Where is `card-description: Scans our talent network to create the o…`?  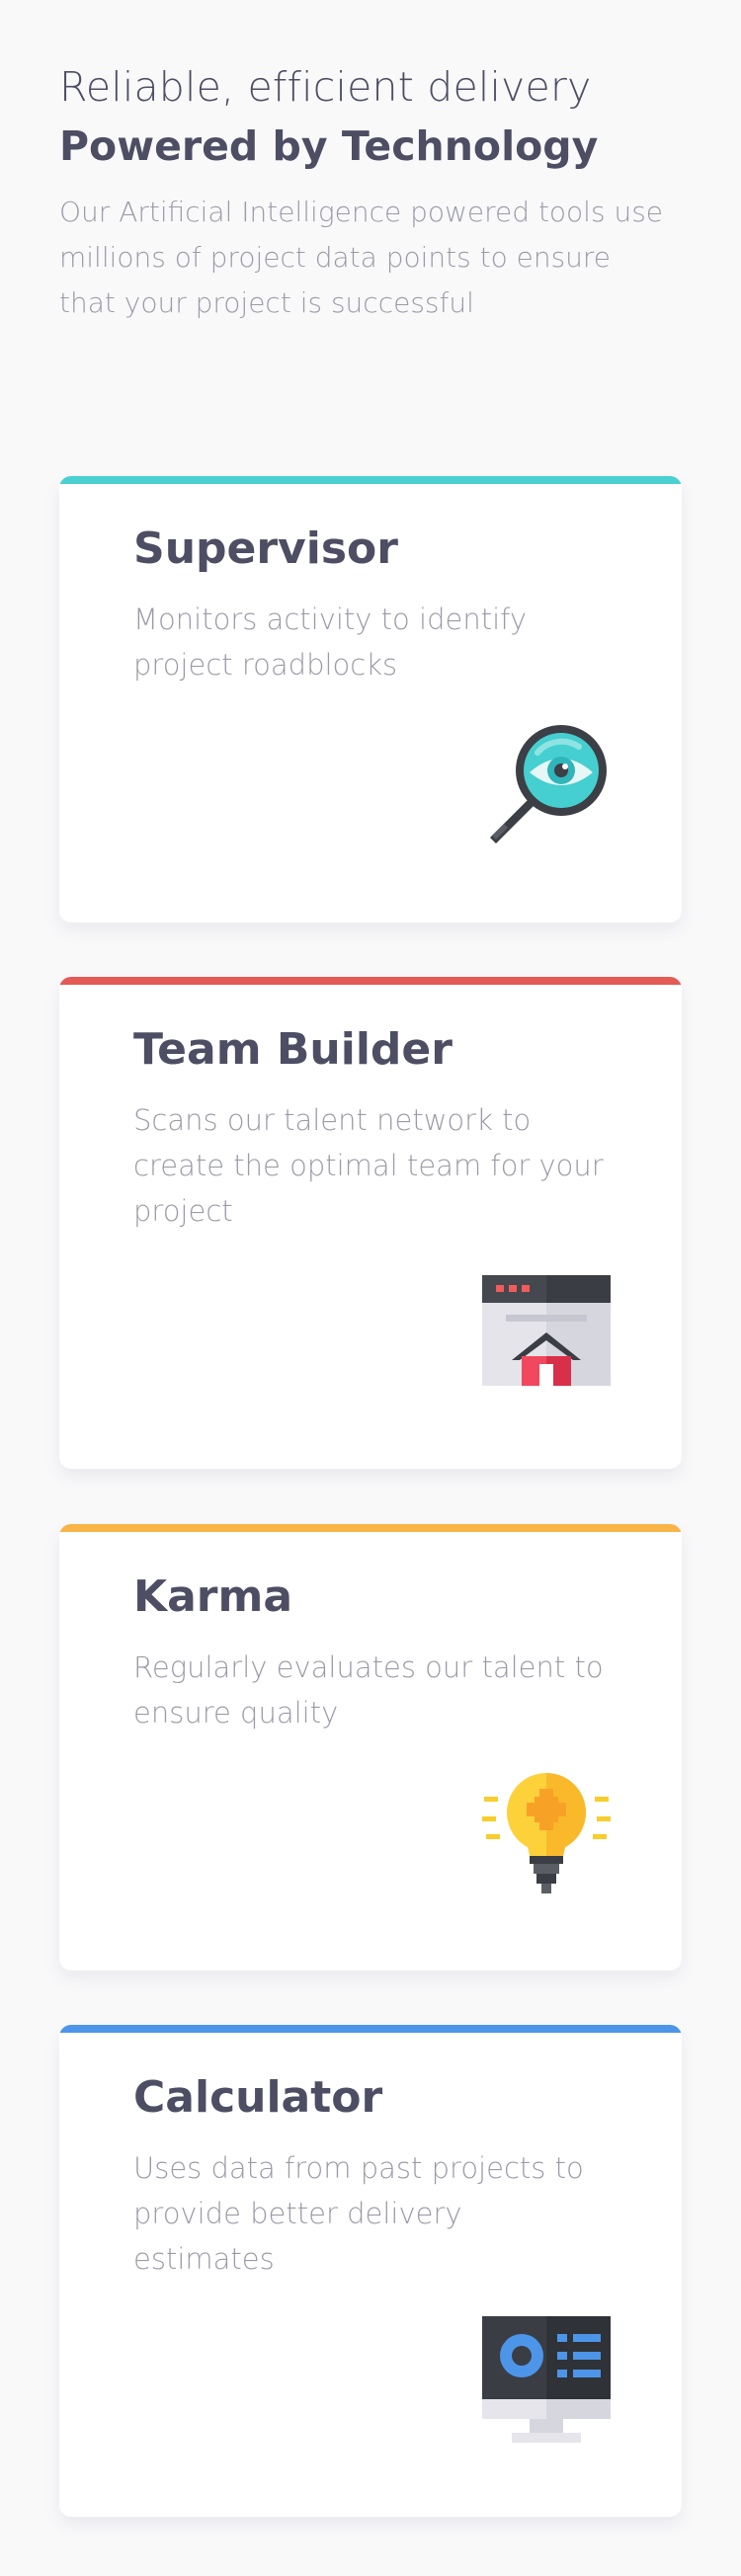
card-description: Scans our talent network to create the o… is located at coordinates (368, 1165).